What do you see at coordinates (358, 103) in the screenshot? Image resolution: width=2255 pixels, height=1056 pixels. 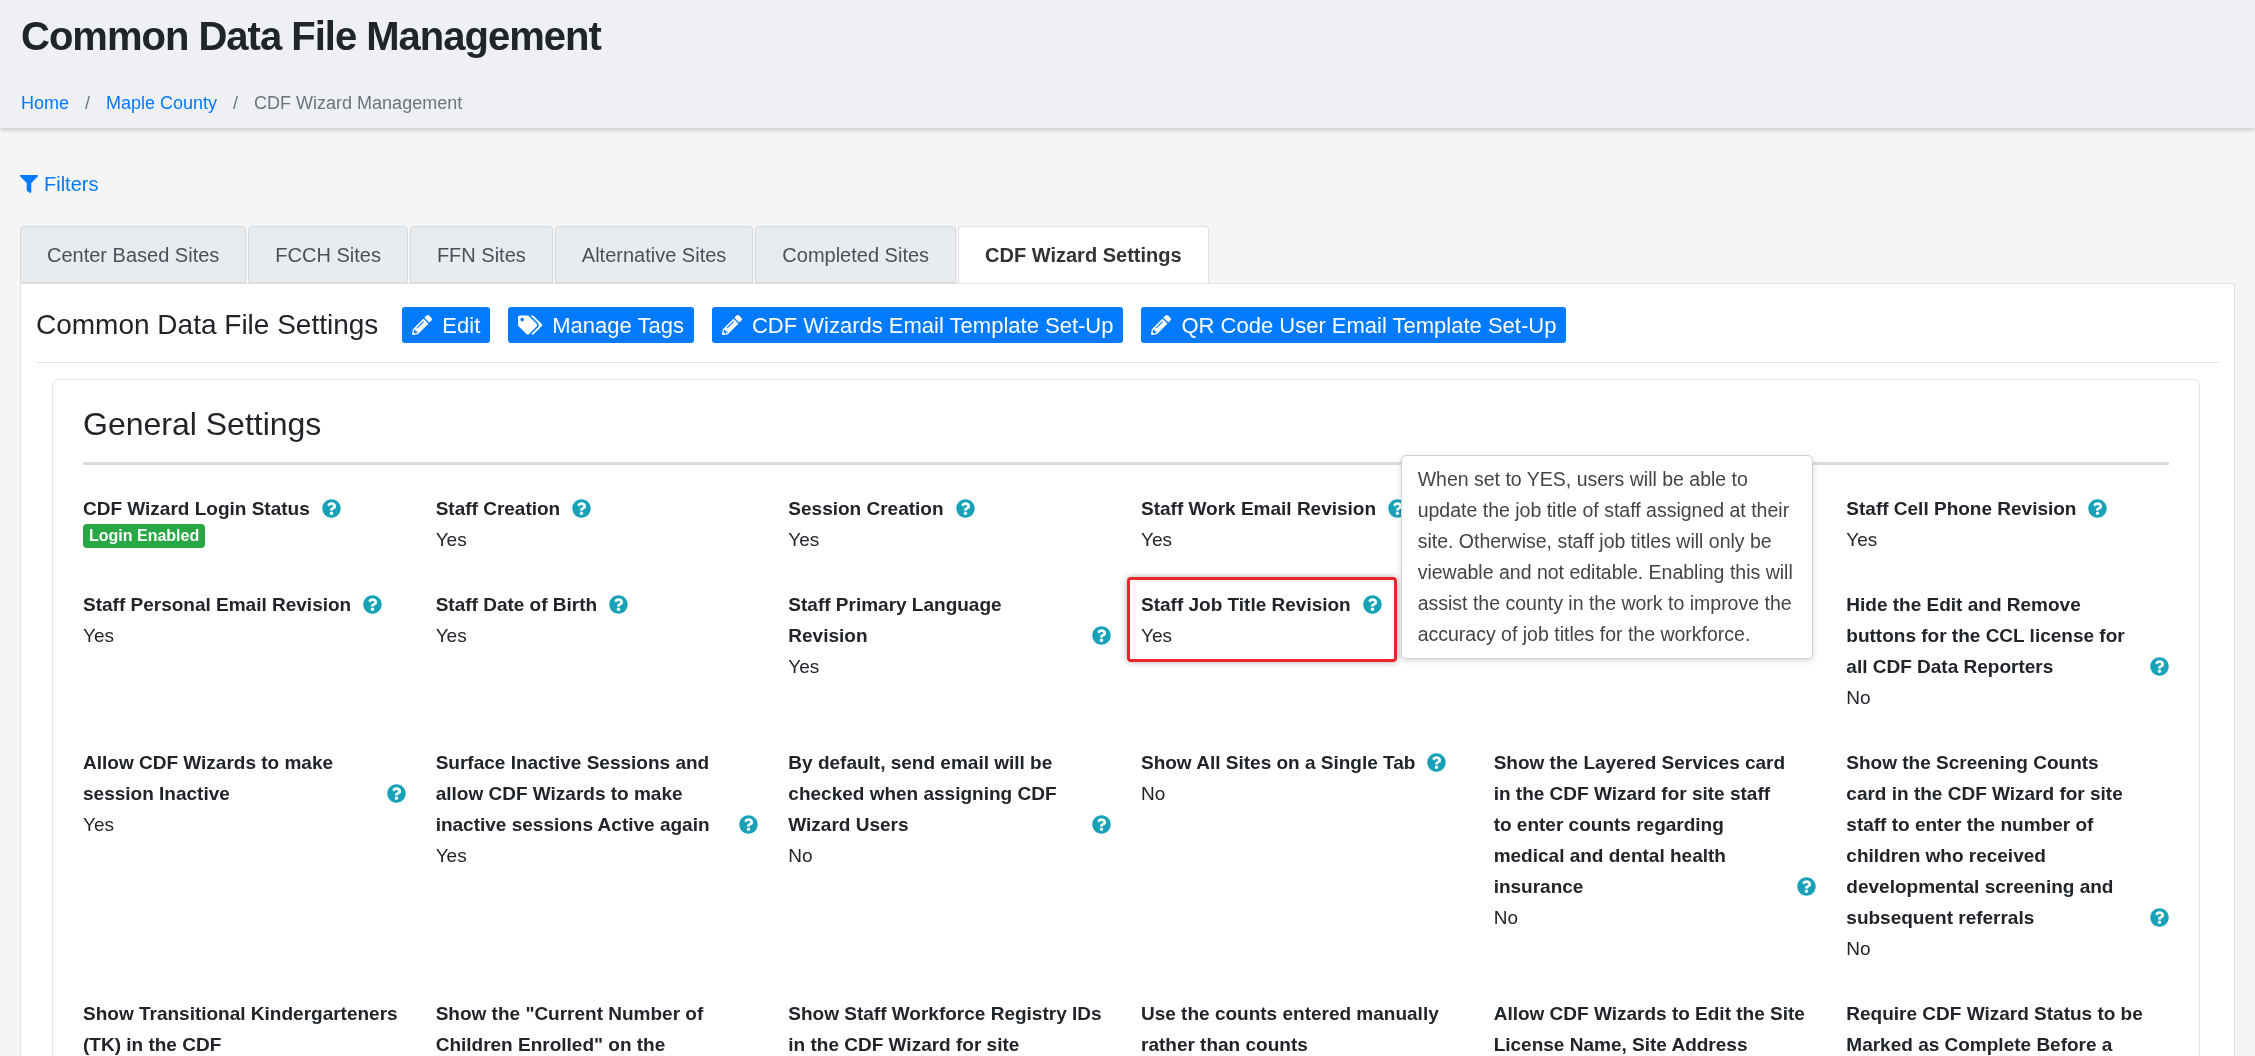 I see `breadcrumb-current: CDF Wizard Management` at bounding box center [358, 103].